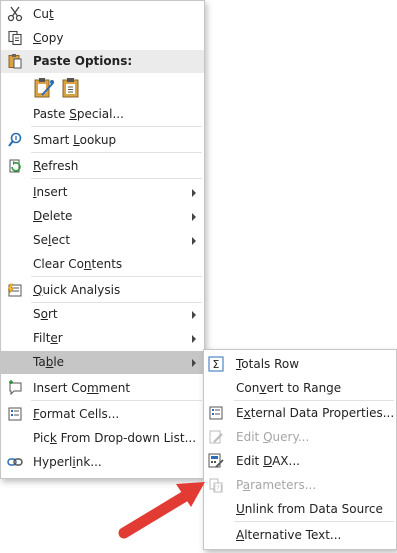 This screenshot has width=397, height=553. I want to click on annotation-arrow-icon, so click(161, 510).